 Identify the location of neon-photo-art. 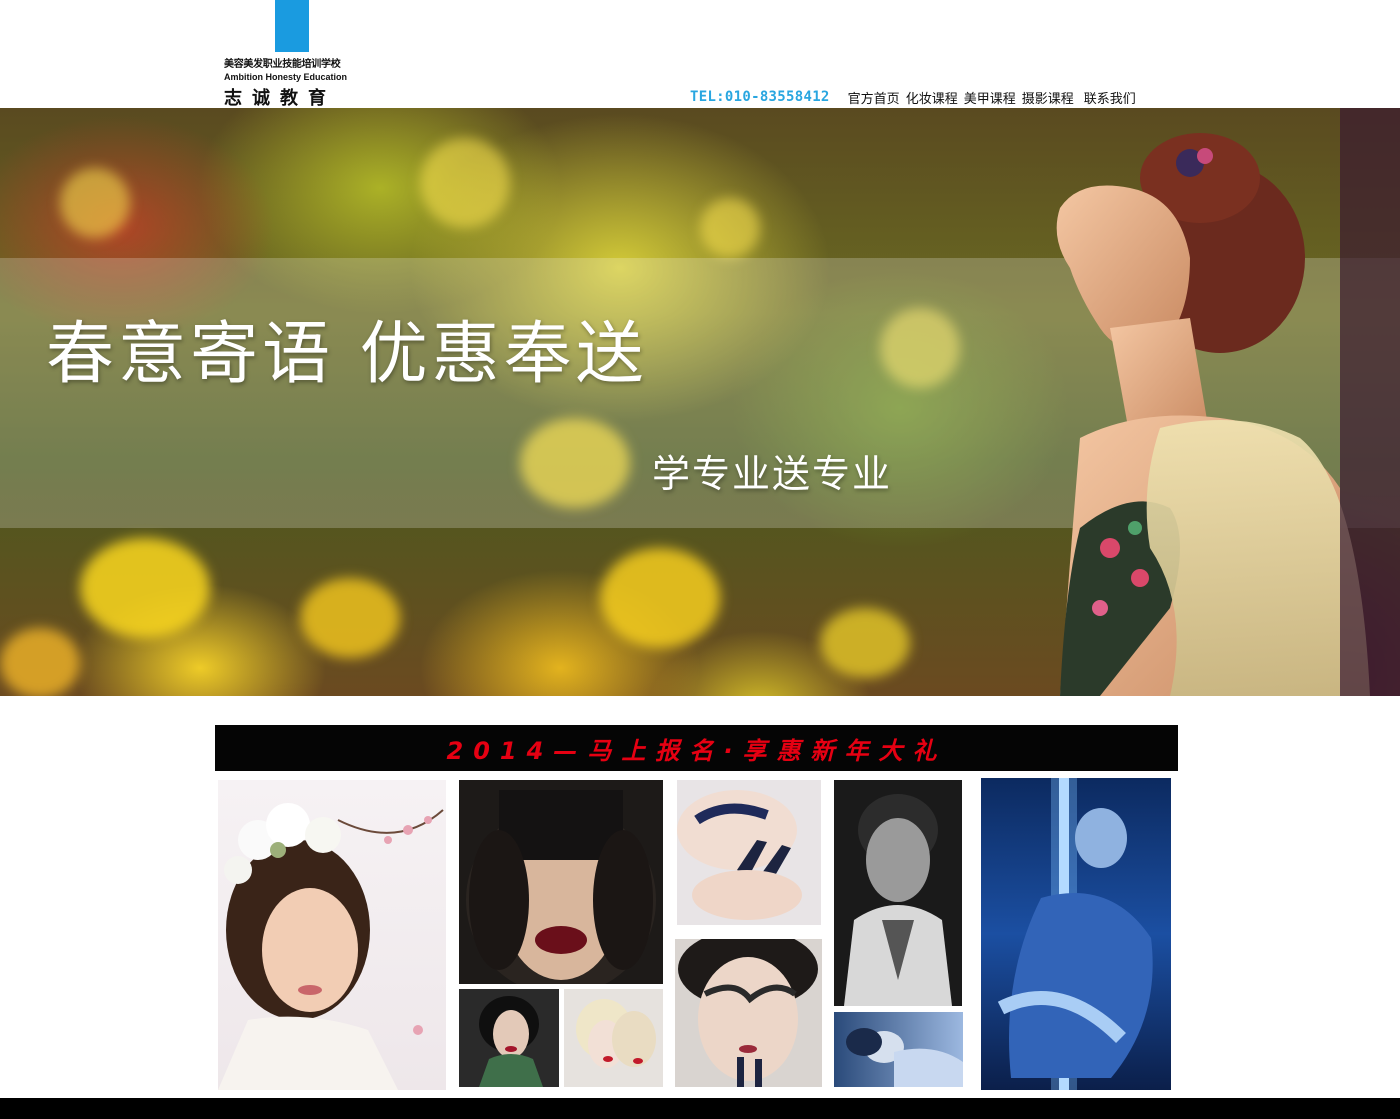
(1075, 934).